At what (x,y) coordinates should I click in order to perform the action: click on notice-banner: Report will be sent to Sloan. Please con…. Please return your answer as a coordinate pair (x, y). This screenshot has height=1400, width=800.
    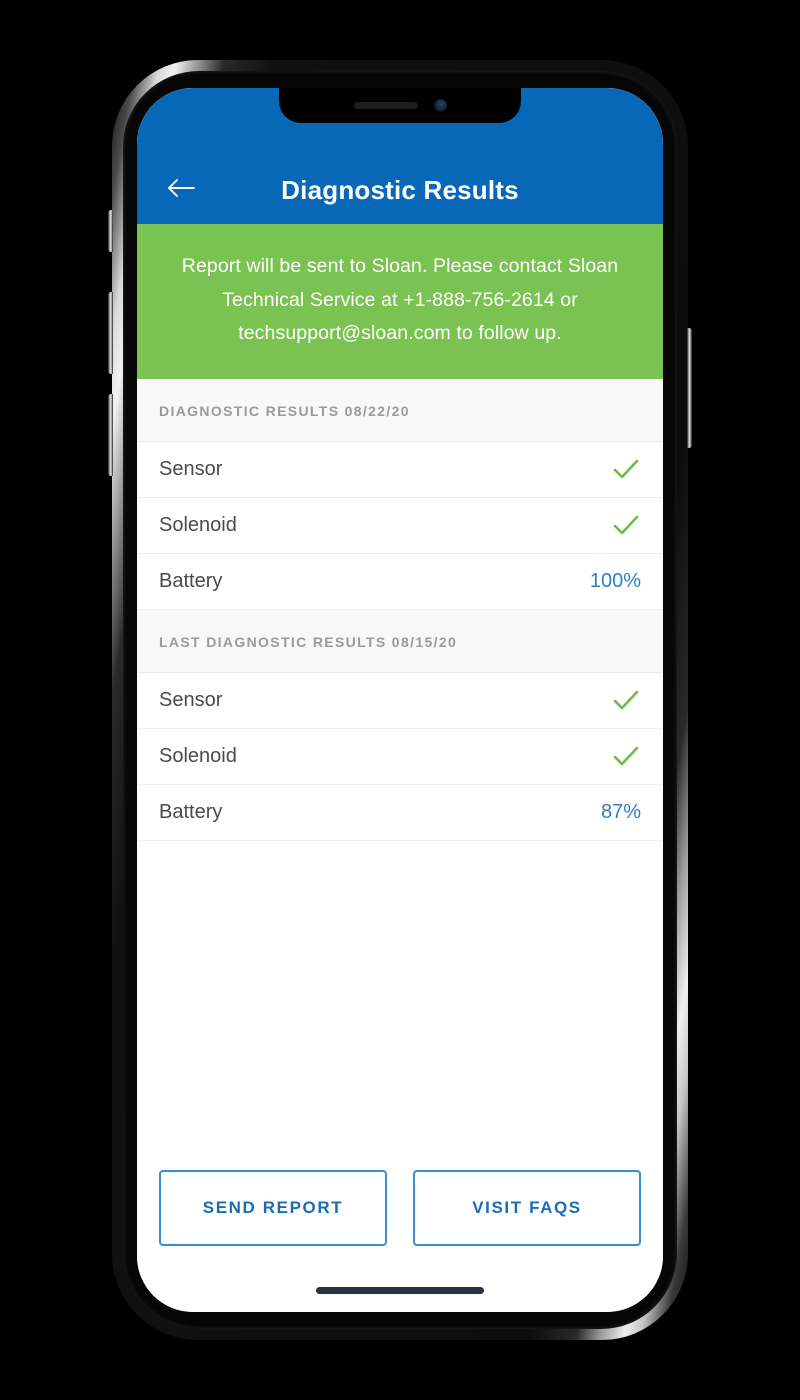
    Looking at the image, I should click on (400, 301).